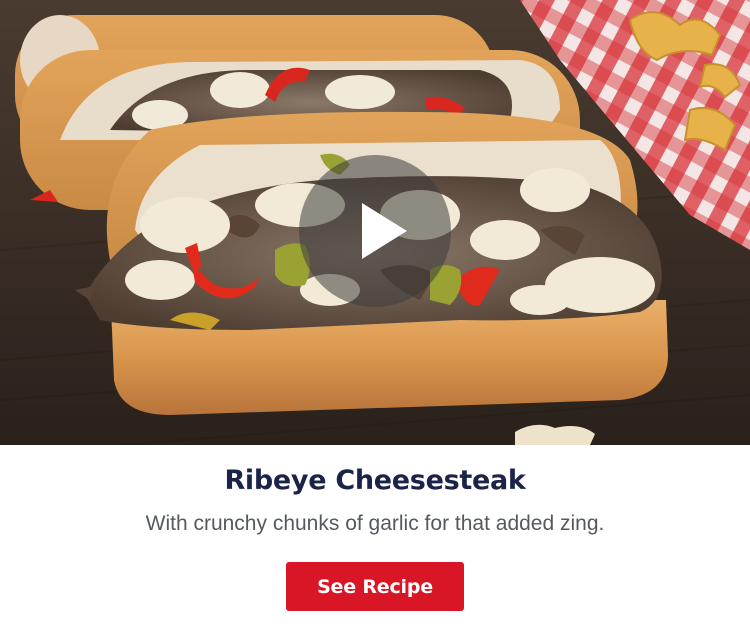 Image resolution: width=750 pixels, height=624 pixels. I want to click on play-button, so click(375, 231).